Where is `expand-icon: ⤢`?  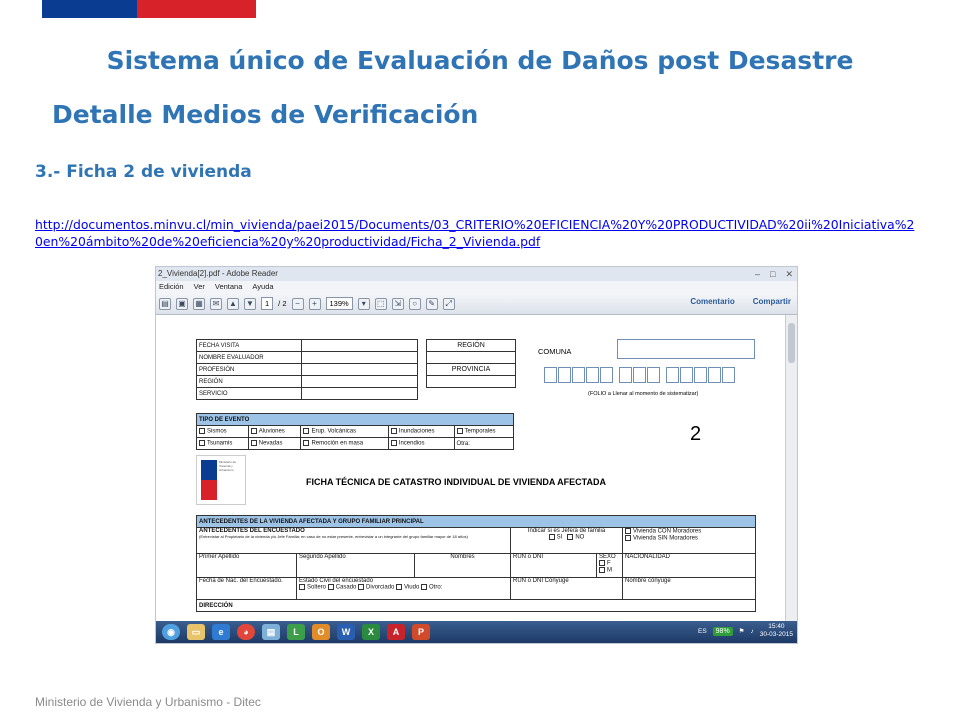 expand-icon: ⤢ is located at coordinates (448, 303).